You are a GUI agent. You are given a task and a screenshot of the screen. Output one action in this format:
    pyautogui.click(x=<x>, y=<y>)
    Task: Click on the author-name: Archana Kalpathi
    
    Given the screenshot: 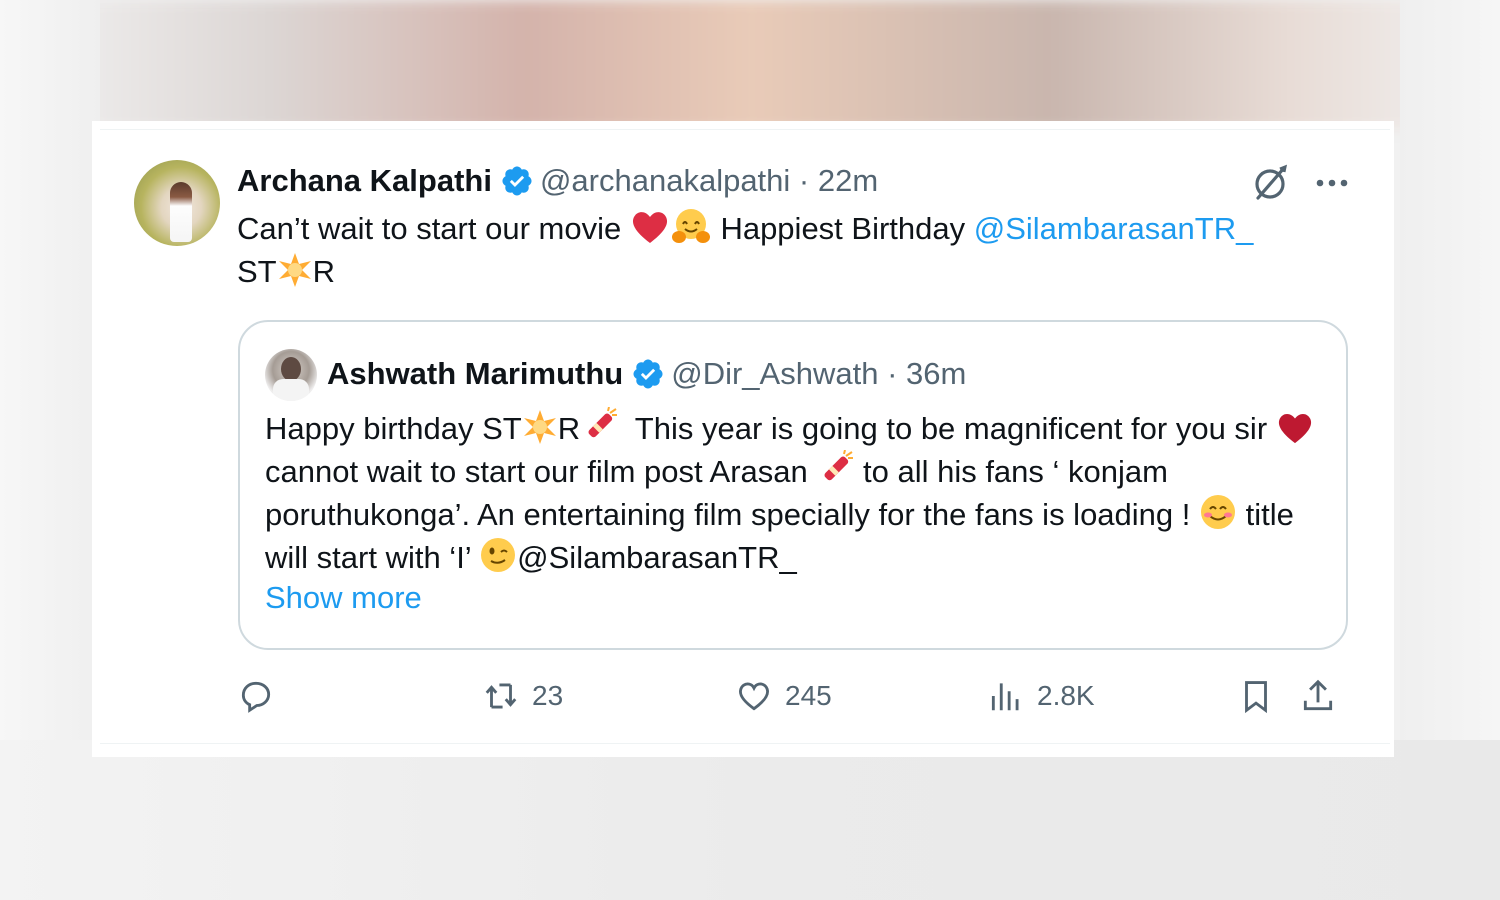 What is the action you would take?
    pyautogui.click(x=364, y=181)
    